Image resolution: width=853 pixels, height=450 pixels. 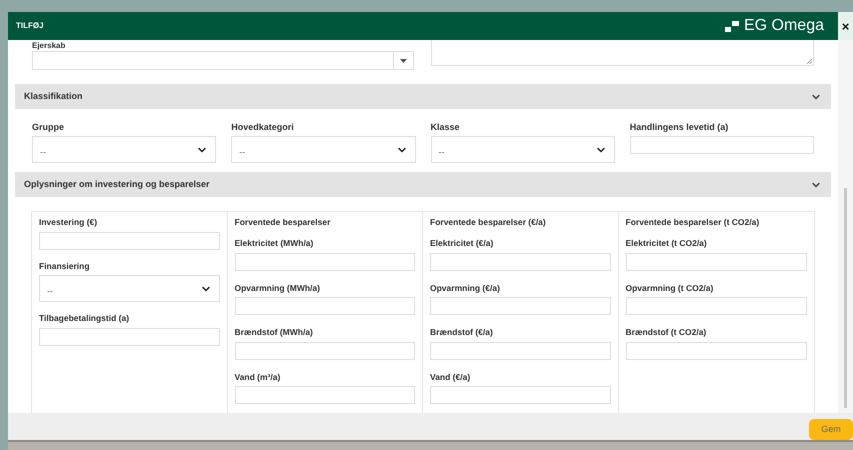 What do you see at coordinates (30, 26) in the screenshot?
I see `dialog-title: TILFØJ` at bounding box center [30, 26].